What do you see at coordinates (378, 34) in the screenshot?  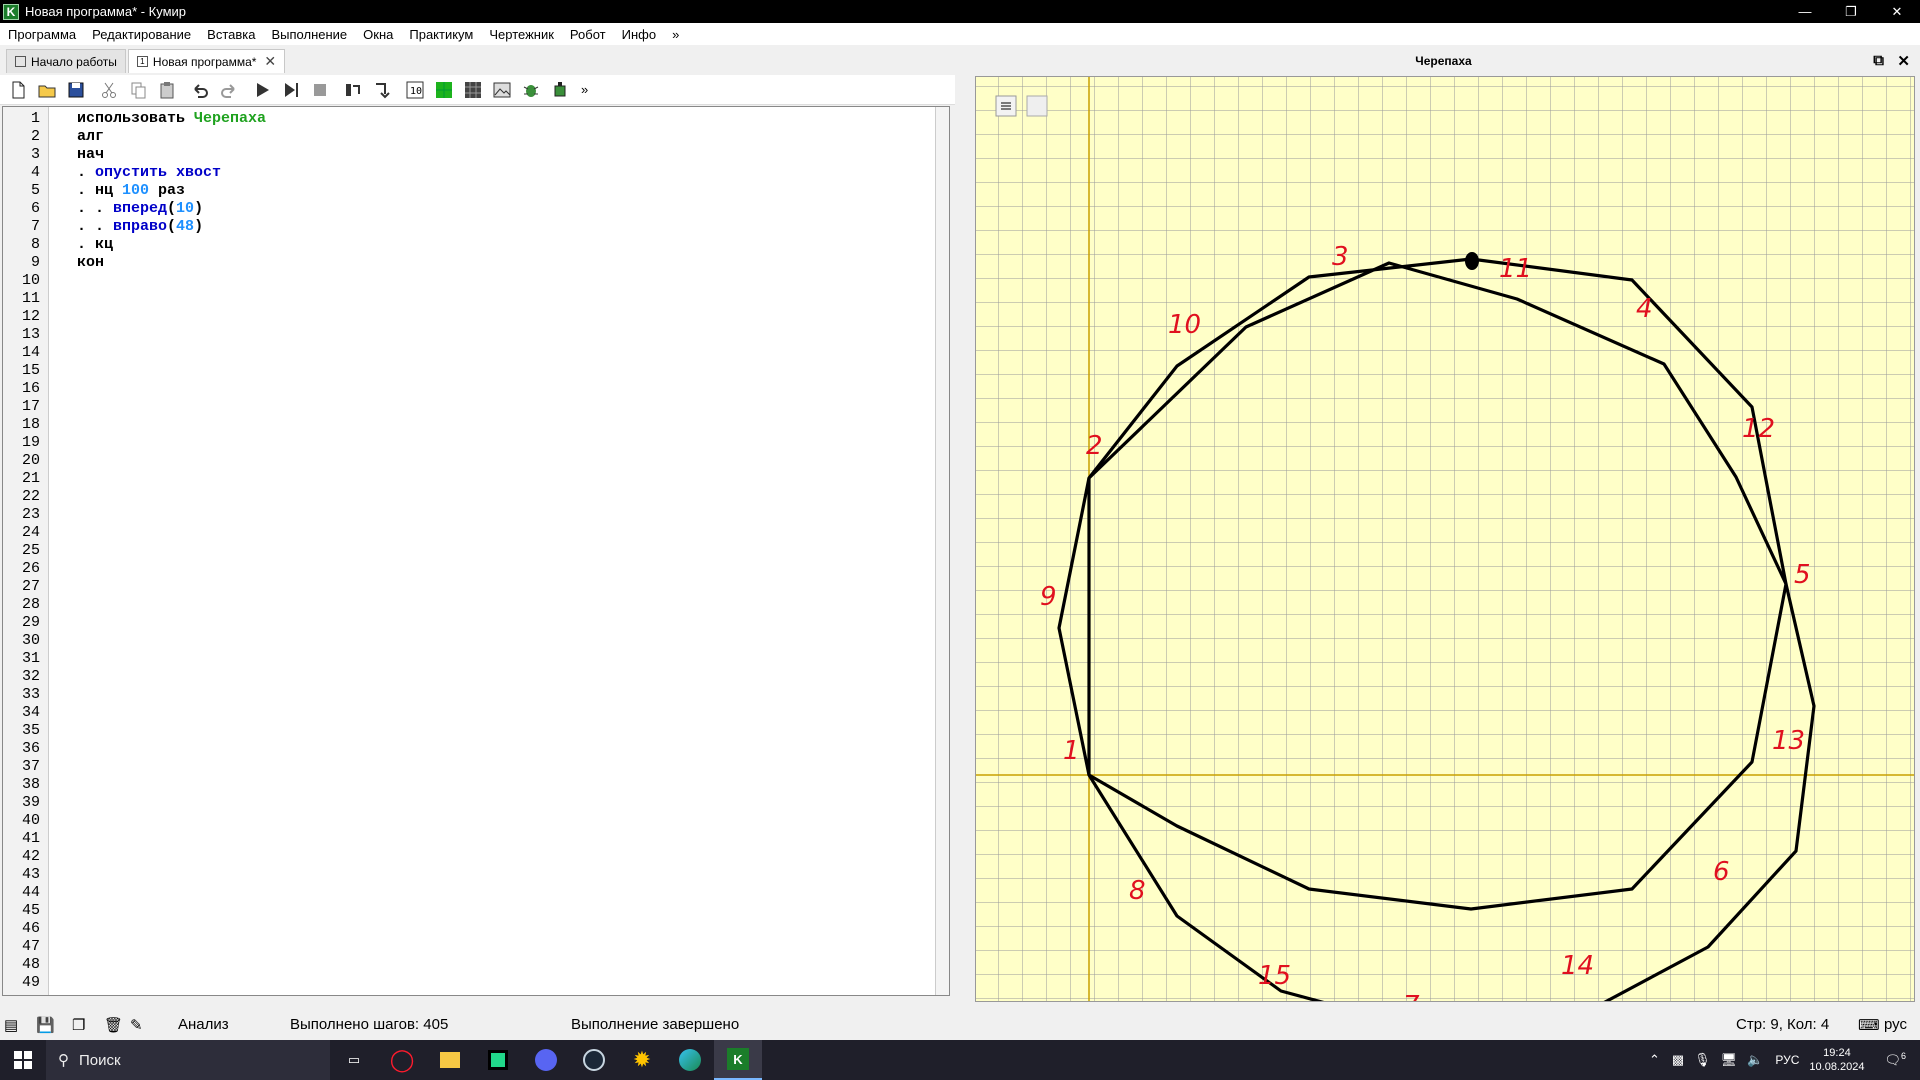 I see `menu-item-4: Окна` at bounding box center [378, 34].